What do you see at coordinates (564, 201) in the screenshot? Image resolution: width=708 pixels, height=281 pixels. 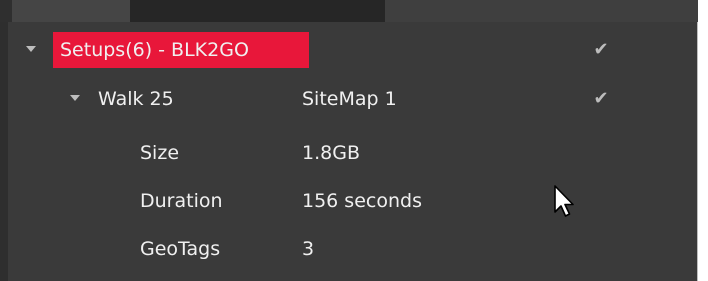 I see `mouse-pointer-icon` at bounding box center [564, 201].